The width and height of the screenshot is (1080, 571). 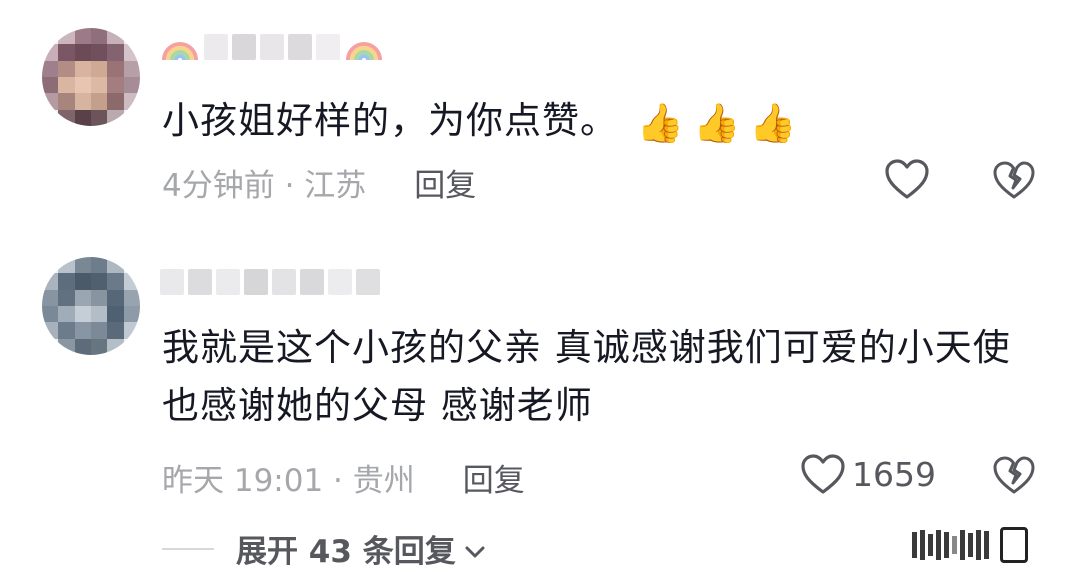 I want to click on like-count: 1659, so click(x=894, y=474).